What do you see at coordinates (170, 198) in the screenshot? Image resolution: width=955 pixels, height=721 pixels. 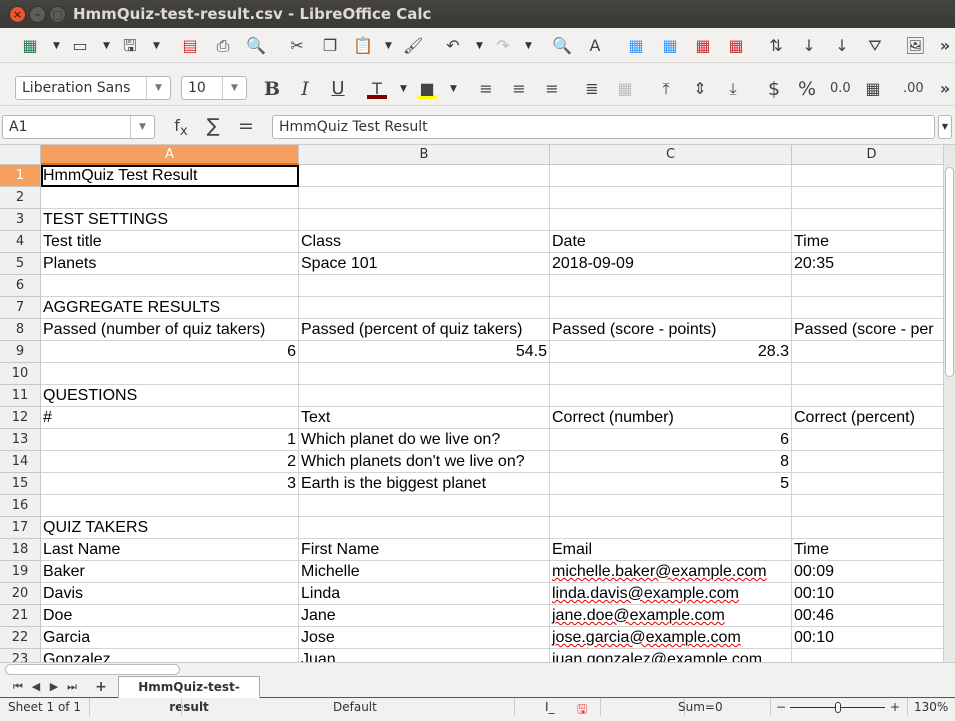 I see `cell-a2` at bounding box center [170, 198].